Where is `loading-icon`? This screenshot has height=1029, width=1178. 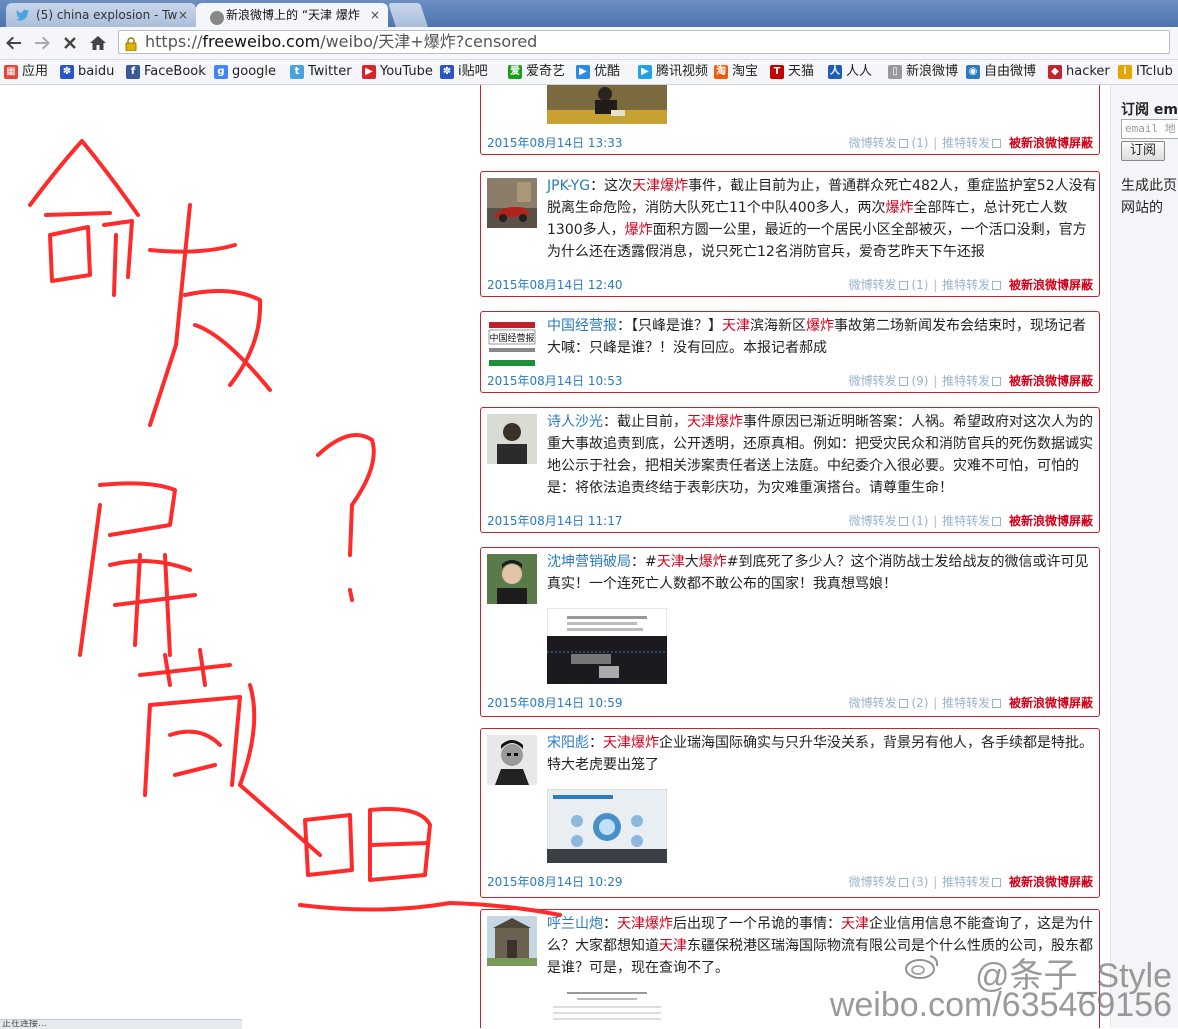 loading-icon is located at coordinates (217, 18).